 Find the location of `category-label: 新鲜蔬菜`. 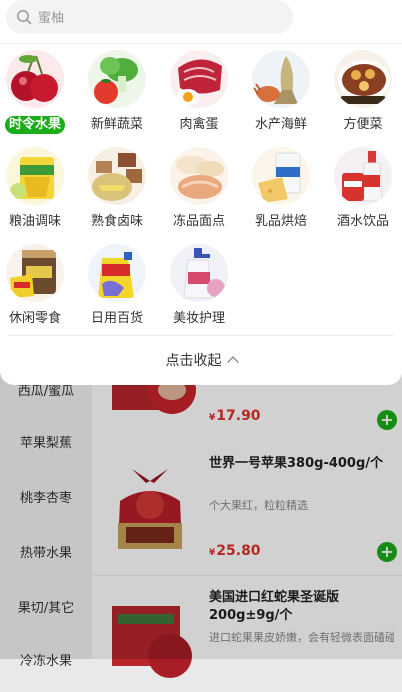

category-label: 新鲜蔬菜 is located at coordinates (116, 124).